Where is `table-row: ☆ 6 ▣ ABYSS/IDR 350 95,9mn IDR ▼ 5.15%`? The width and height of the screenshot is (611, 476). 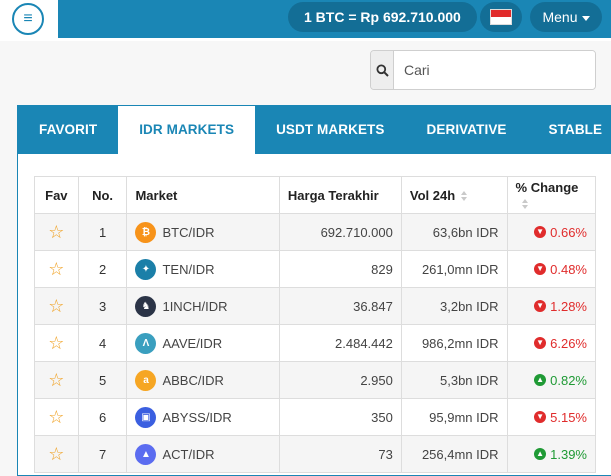
table-row: ☆ 6 ▣ ABYSS/IDR 350 95,9mn IDR ▼ 5.15% is located at coordinates (315, 417).